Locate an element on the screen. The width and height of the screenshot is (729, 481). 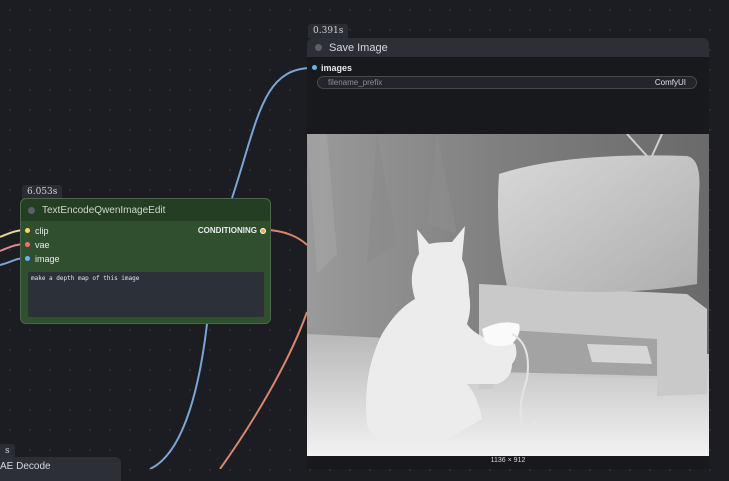
filename-prefix-value: ComfyUI is located at coordinates (670, 82).